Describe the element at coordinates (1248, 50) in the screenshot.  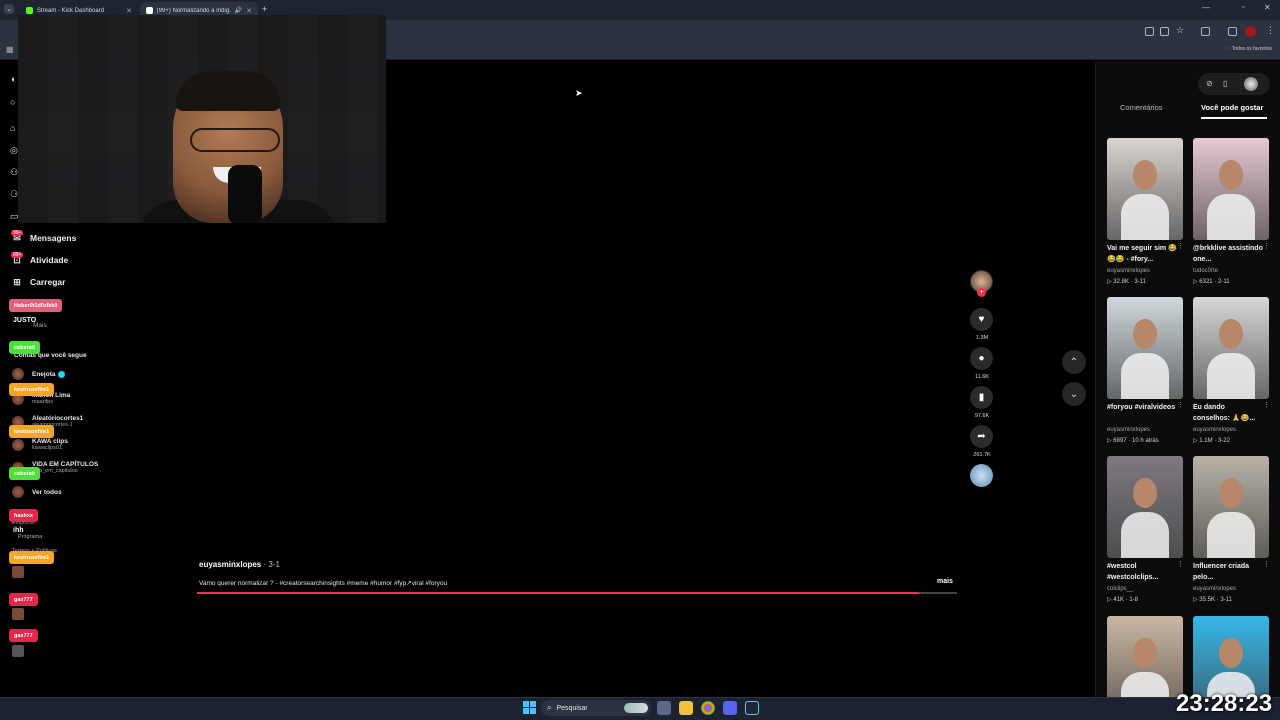
I see `all-bookmarks-link: 🗀 Todos os favoritos` at that location.